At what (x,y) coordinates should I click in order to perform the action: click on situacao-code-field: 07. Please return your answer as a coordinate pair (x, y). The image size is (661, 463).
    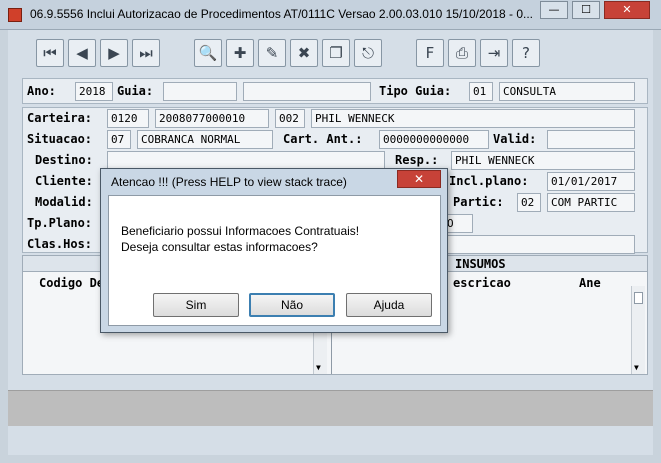
    Looking at the image, I should click on (119, 139).